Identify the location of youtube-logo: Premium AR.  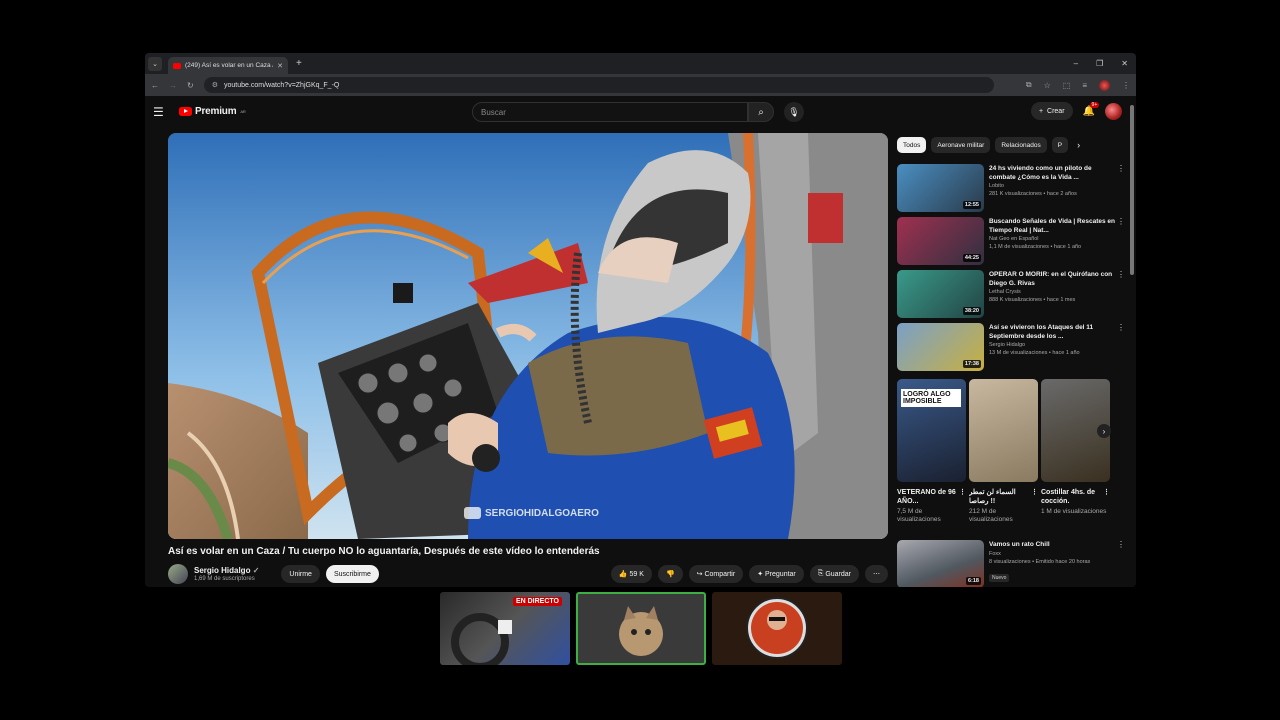
(212, 111).